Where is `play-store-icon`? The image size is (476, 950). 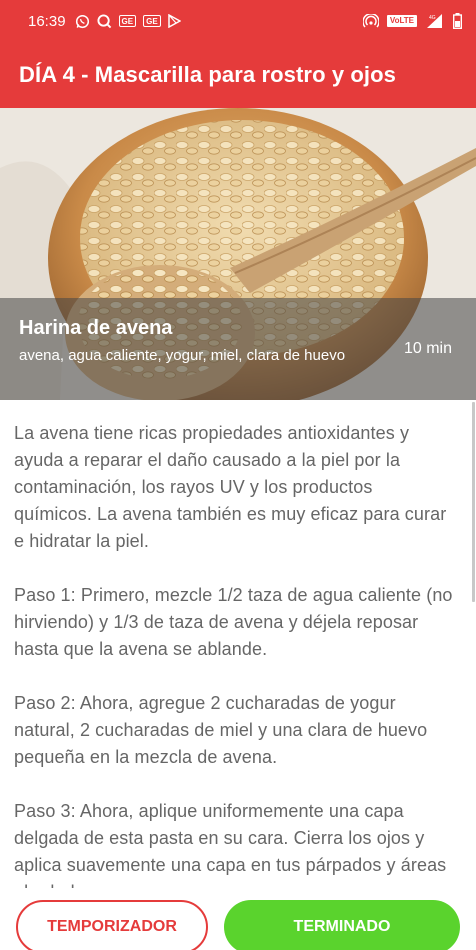
play-store-icon is located at coordinates (174, 21).